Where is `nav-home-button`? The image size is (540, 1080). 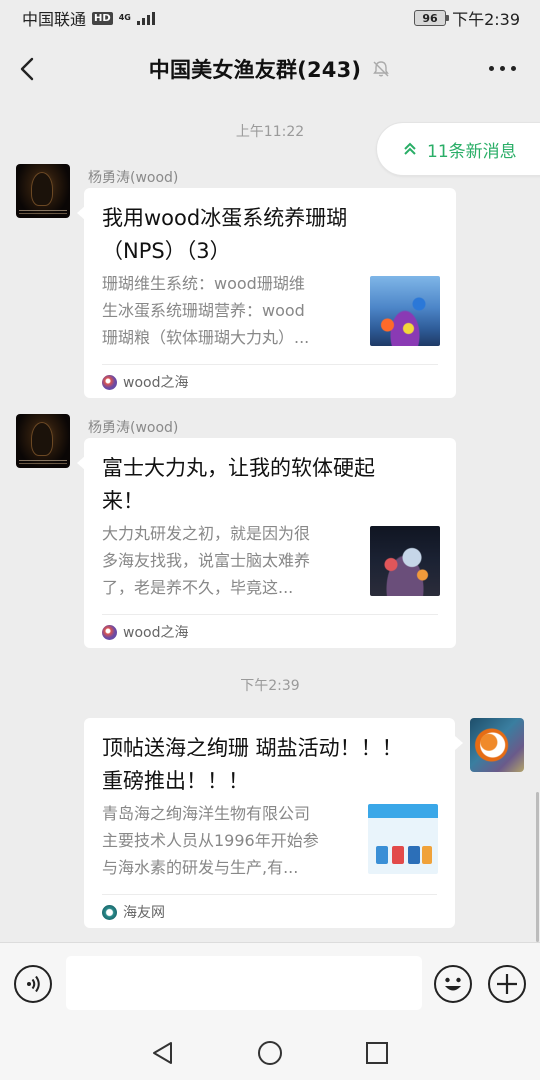
nav-home-button is located at coordinates (270, 1053).